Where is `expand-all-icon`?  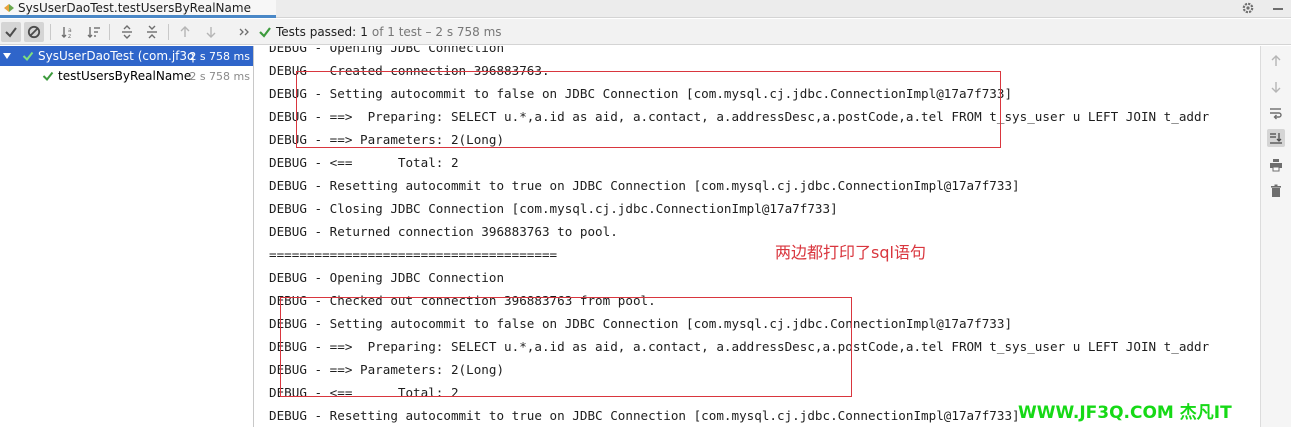
expand-all-icon is located at coordinates (127, 32).